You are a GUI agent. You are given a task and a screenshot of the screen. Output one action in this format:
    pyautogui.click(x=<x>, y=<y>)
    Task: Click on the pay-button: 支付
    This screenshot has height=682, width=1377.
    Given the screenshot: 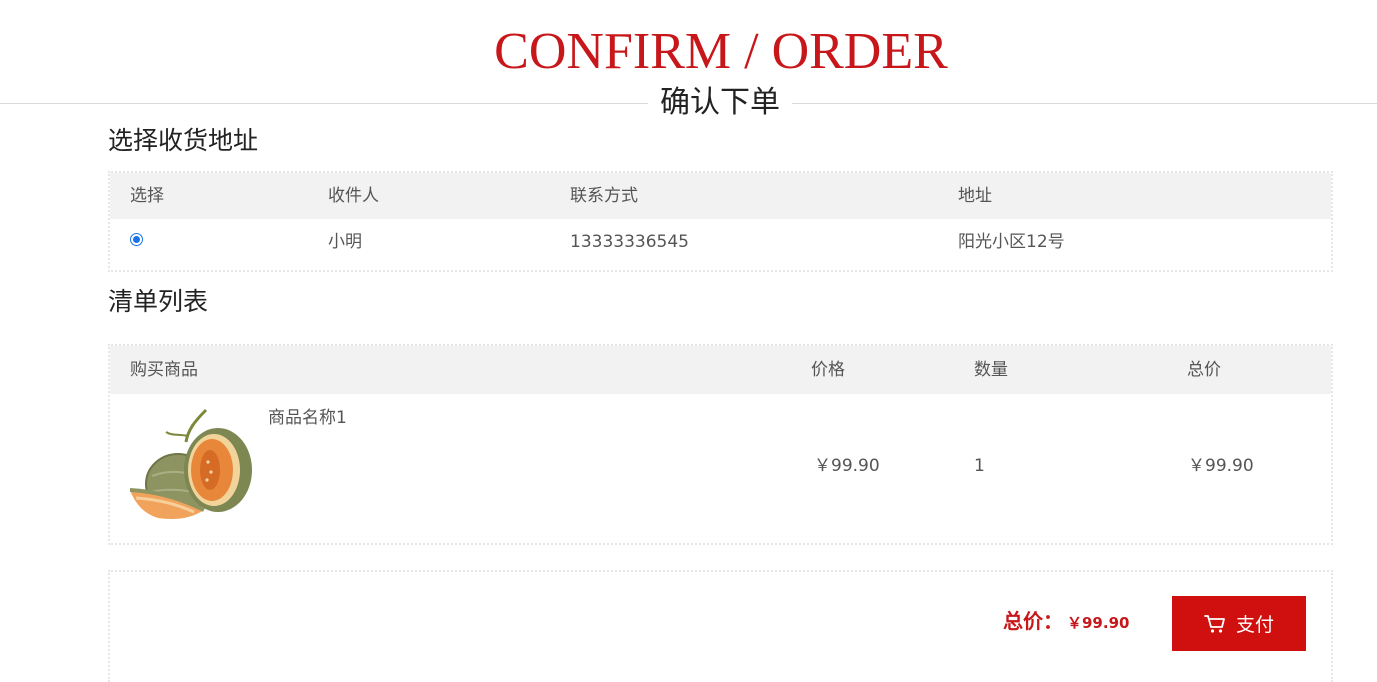 What is the action you would take?
    pyautogui.click(x=1239, y=623)
    